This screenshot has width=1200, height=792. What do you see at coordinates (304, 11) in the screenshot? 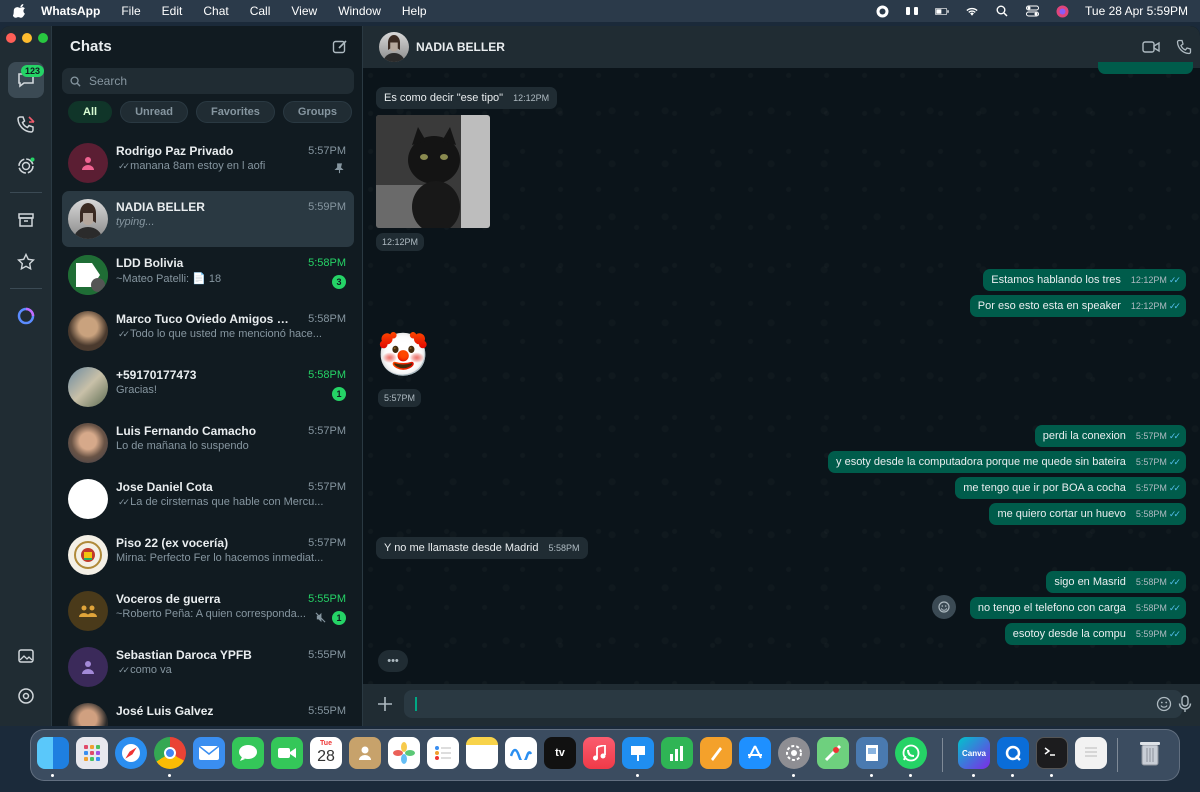
I see `menu-view: View` at bounding box center [304, 11].